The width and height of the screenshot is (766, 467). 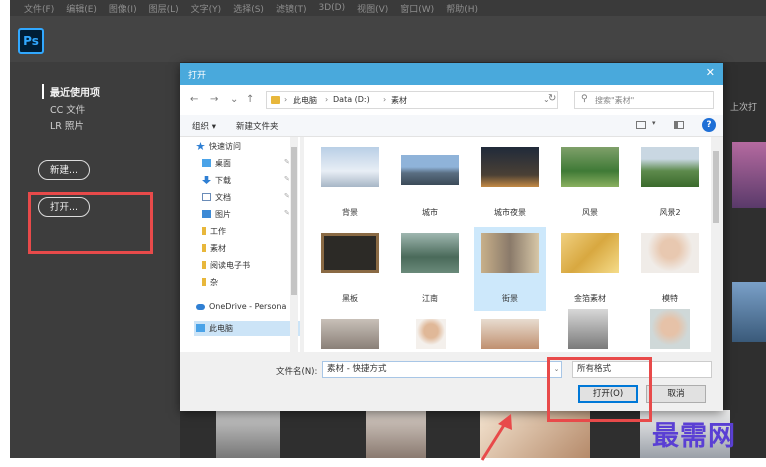 What do you see at coordinates (226, 265) in the screenshot?
I see `tree-ebooks: 阅读电子书` at bounding box center [226, 265].